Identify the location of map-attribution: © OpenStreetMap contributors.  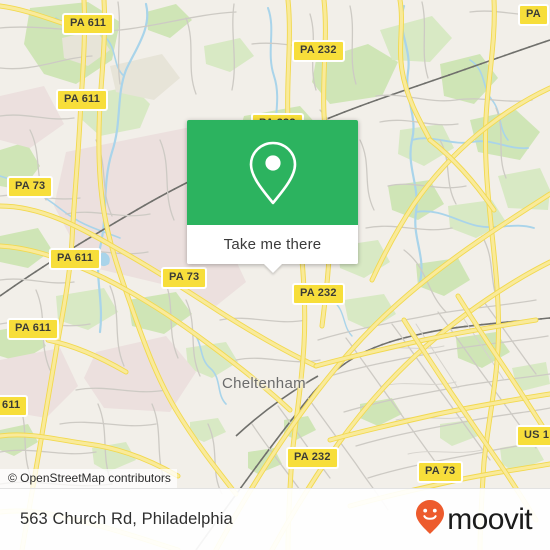
(88, 478).